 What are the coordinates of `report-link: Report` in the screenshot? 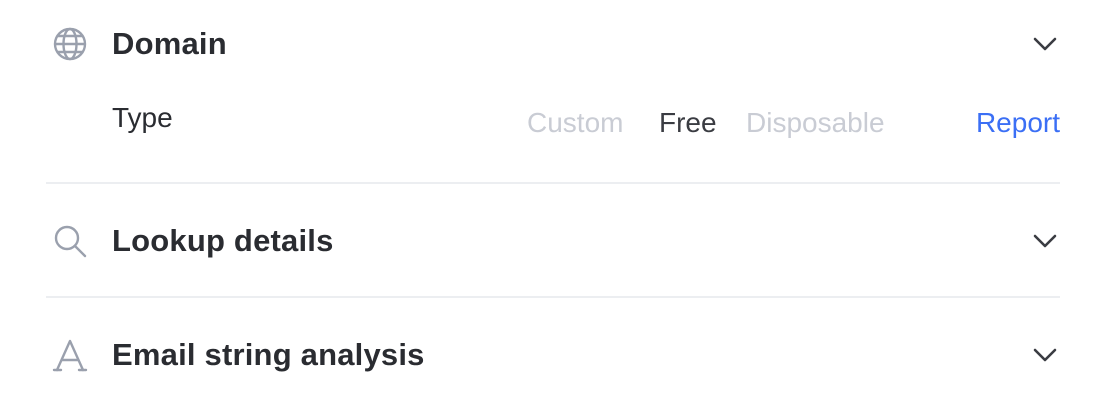 It's located at (1018, 123).